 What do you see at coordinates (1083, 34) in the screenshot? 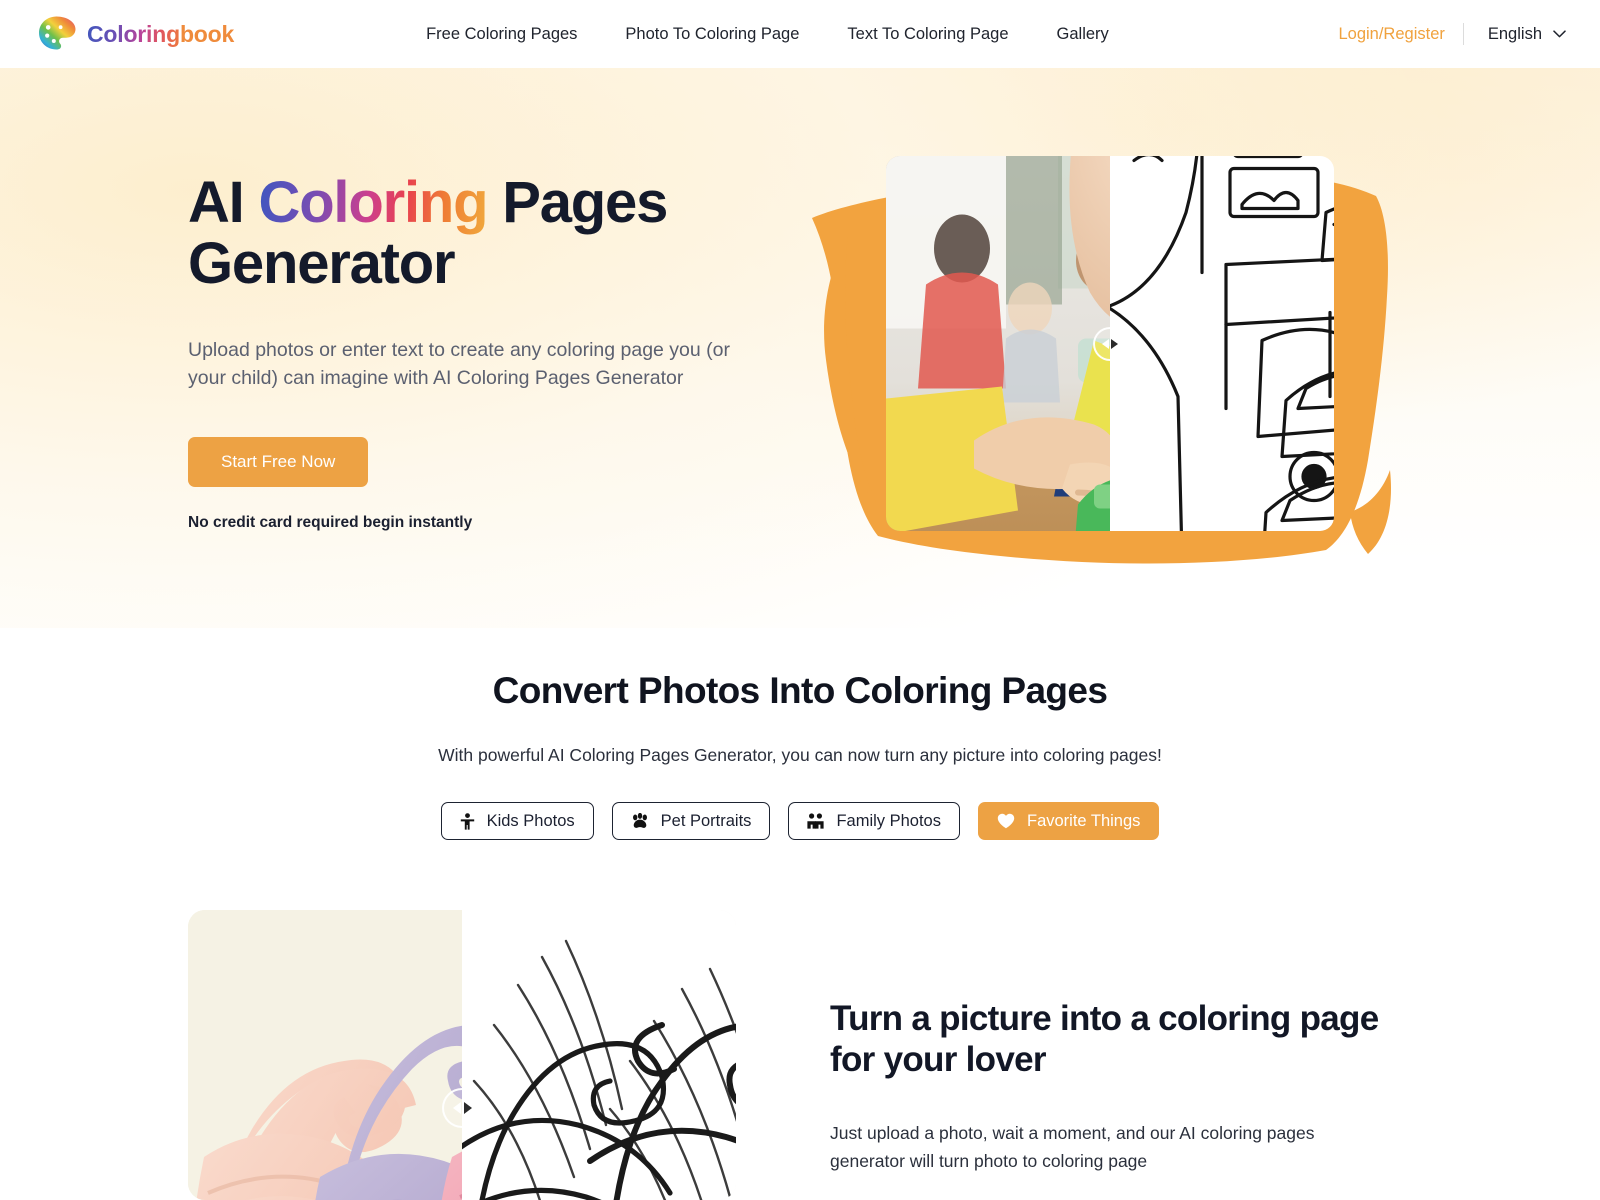
I see `nav-item-gallery: Gallery` at bounding box center [1083, 34].